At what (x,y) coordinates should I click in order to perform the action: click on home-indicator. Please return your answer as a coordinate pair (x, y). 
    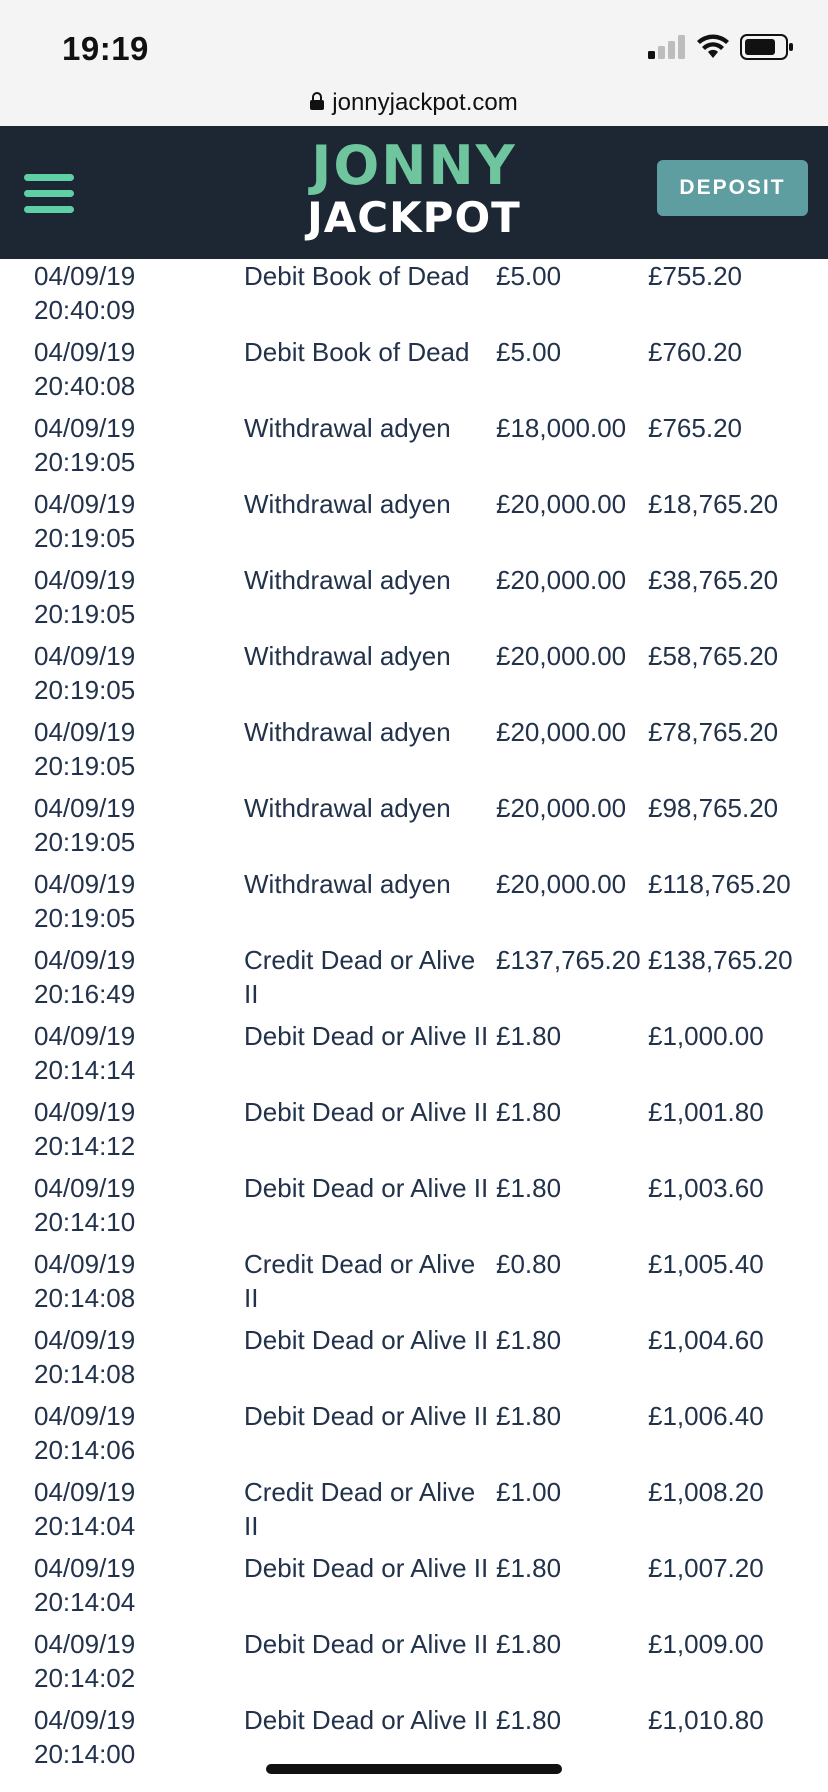
    Looking at the image, I should click on (414, 1769).